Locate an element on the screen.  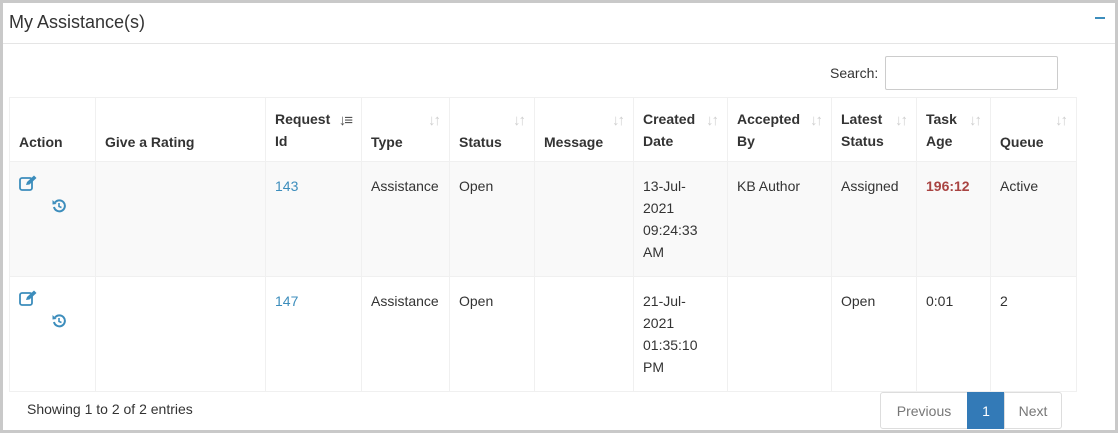
request-id-link: 147 is located at coordinates (286, 301).